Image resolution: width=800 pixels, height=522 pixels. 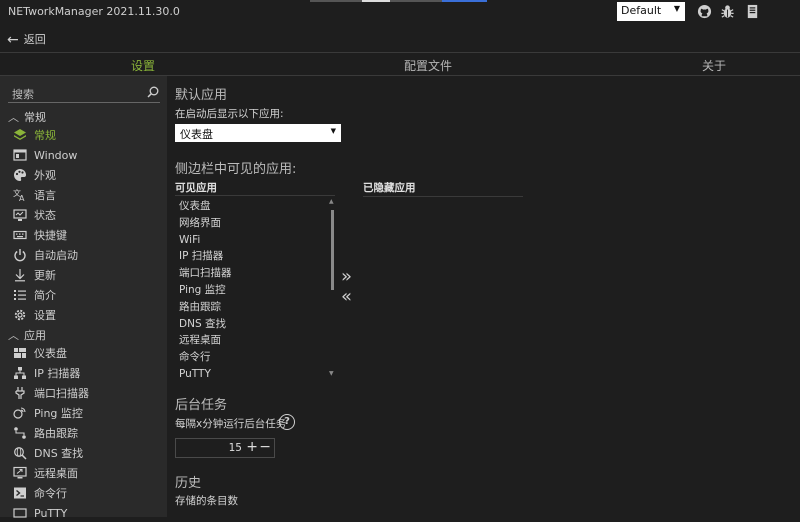 I want to click on group-label: 应用, so click(x=35, y=335).